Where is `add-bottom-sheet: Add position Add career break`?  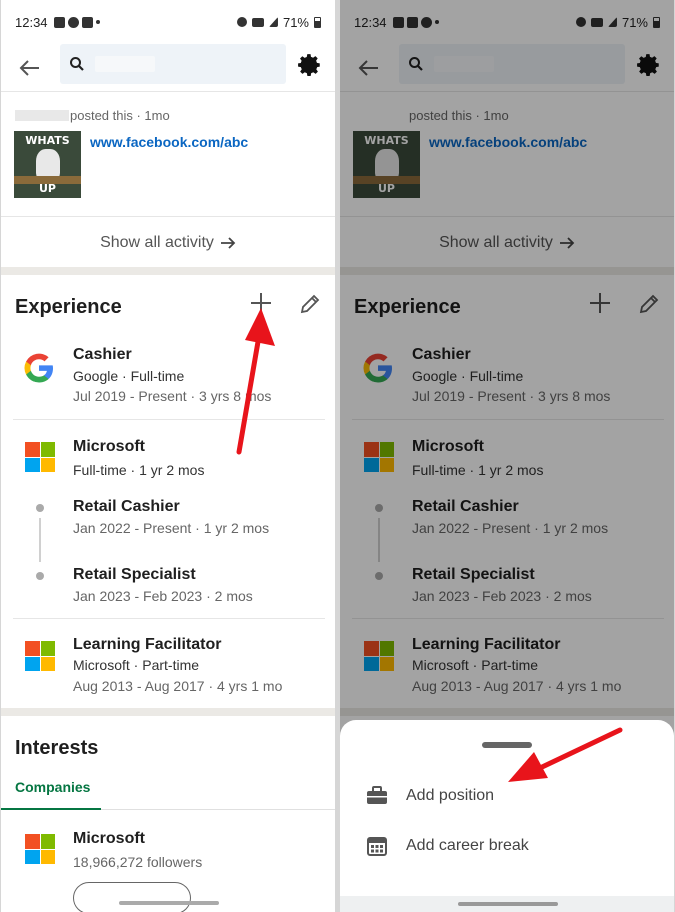 add-bottom-sheet: Add position Add career break is located at coordinates (507, 816).